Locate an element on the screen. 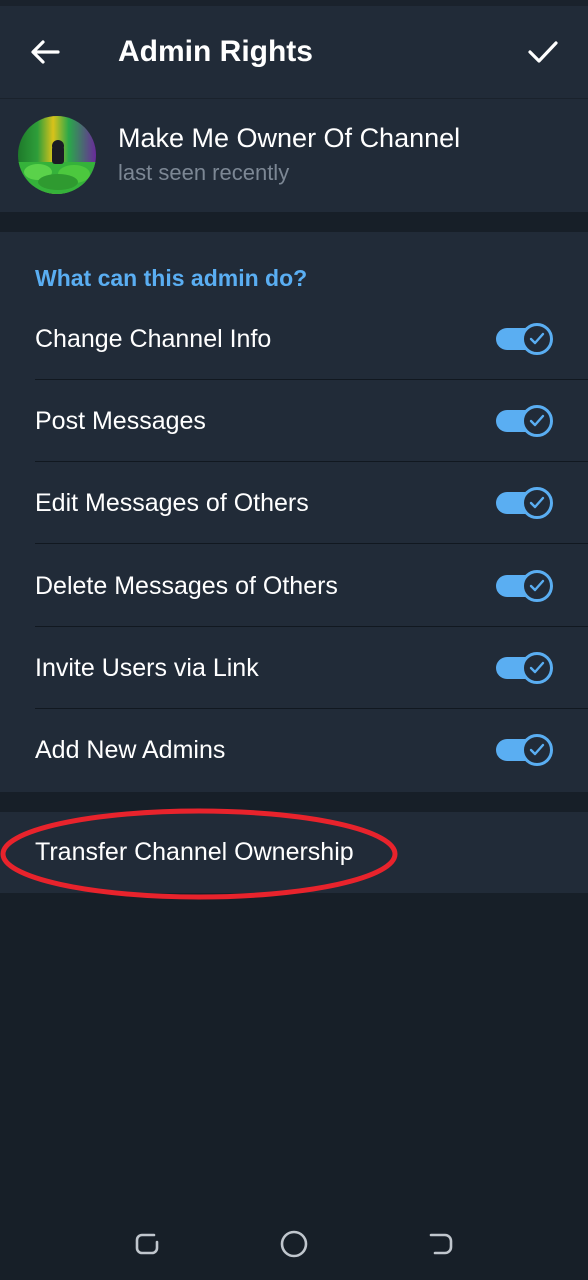 The height and width of the screenshot is (1280, 588). right-row-post-messages: Post Messages is located at coordinates (294, 421).